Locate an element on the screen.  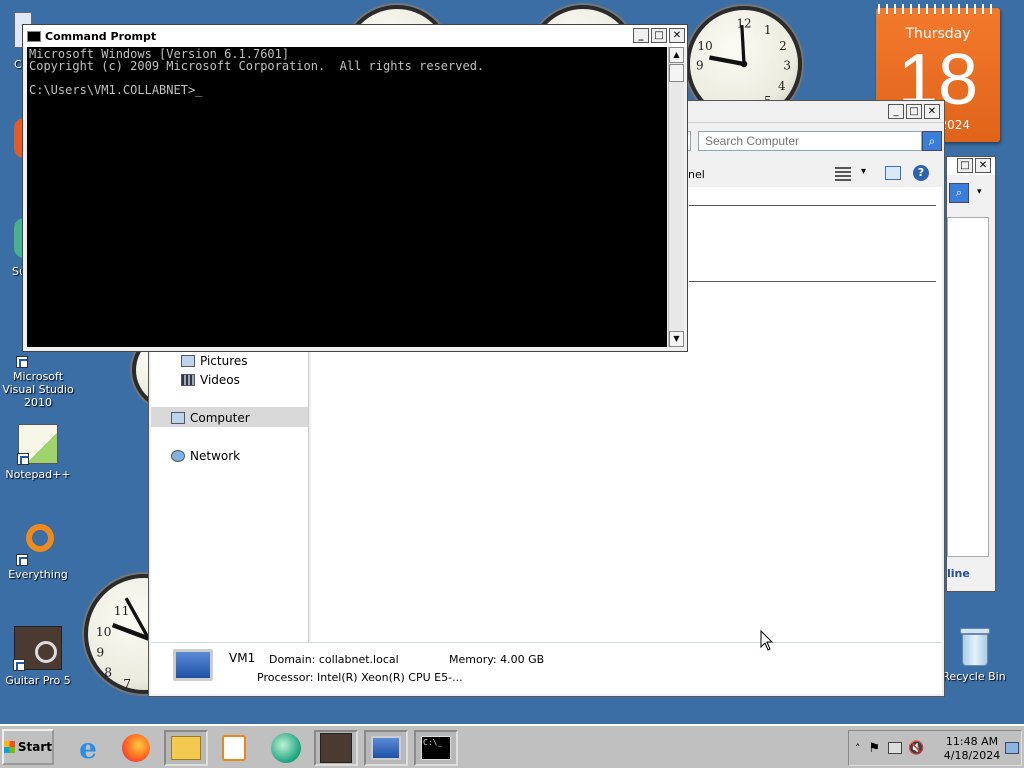
nav-item-network: Network is located at coordinates (205, 456).